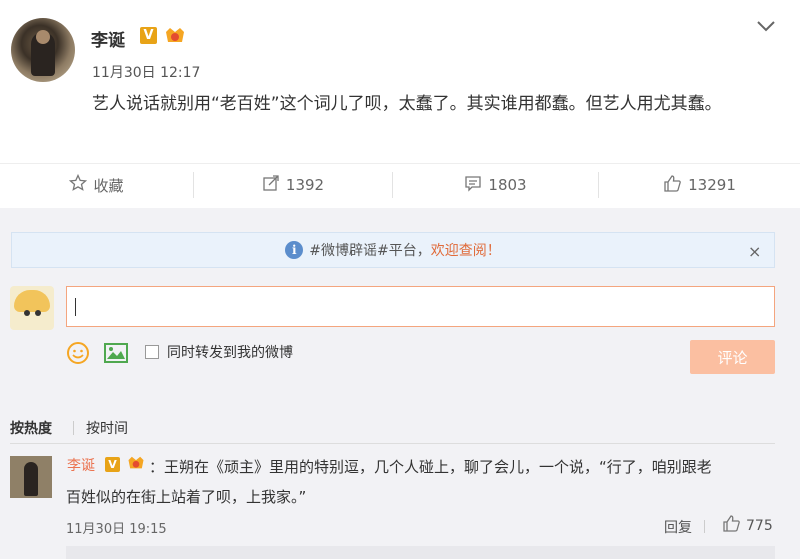 The height and width of the screenshot is (559, 800). I want to click on comment-button: 1803, so click(495, 185).